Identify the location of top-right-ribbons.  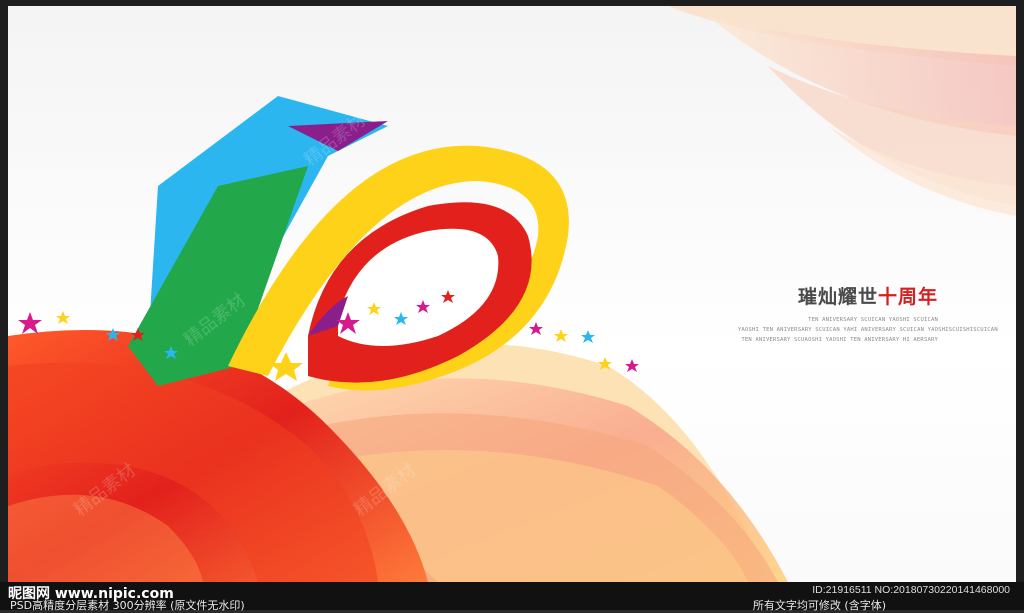
(842, 111).